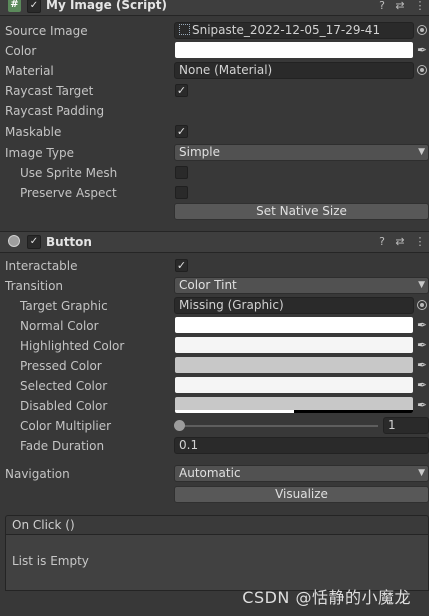  What do you see at coordinates (21, 51) in the screenshot?
I see `color-label: Color` at bounding box center [21, 51].